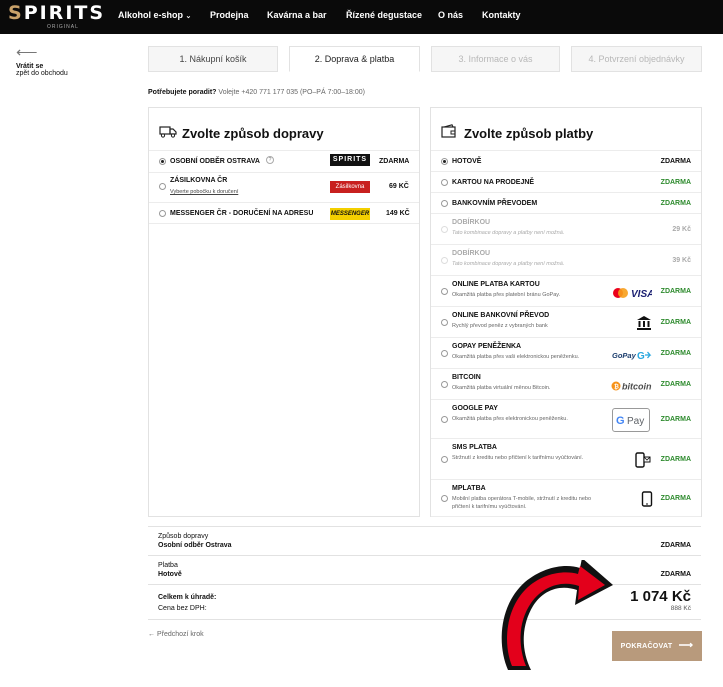 The image size is (723, 687). I want to click on tab-cart: 1. Nákupní košík, so click(213, 59).